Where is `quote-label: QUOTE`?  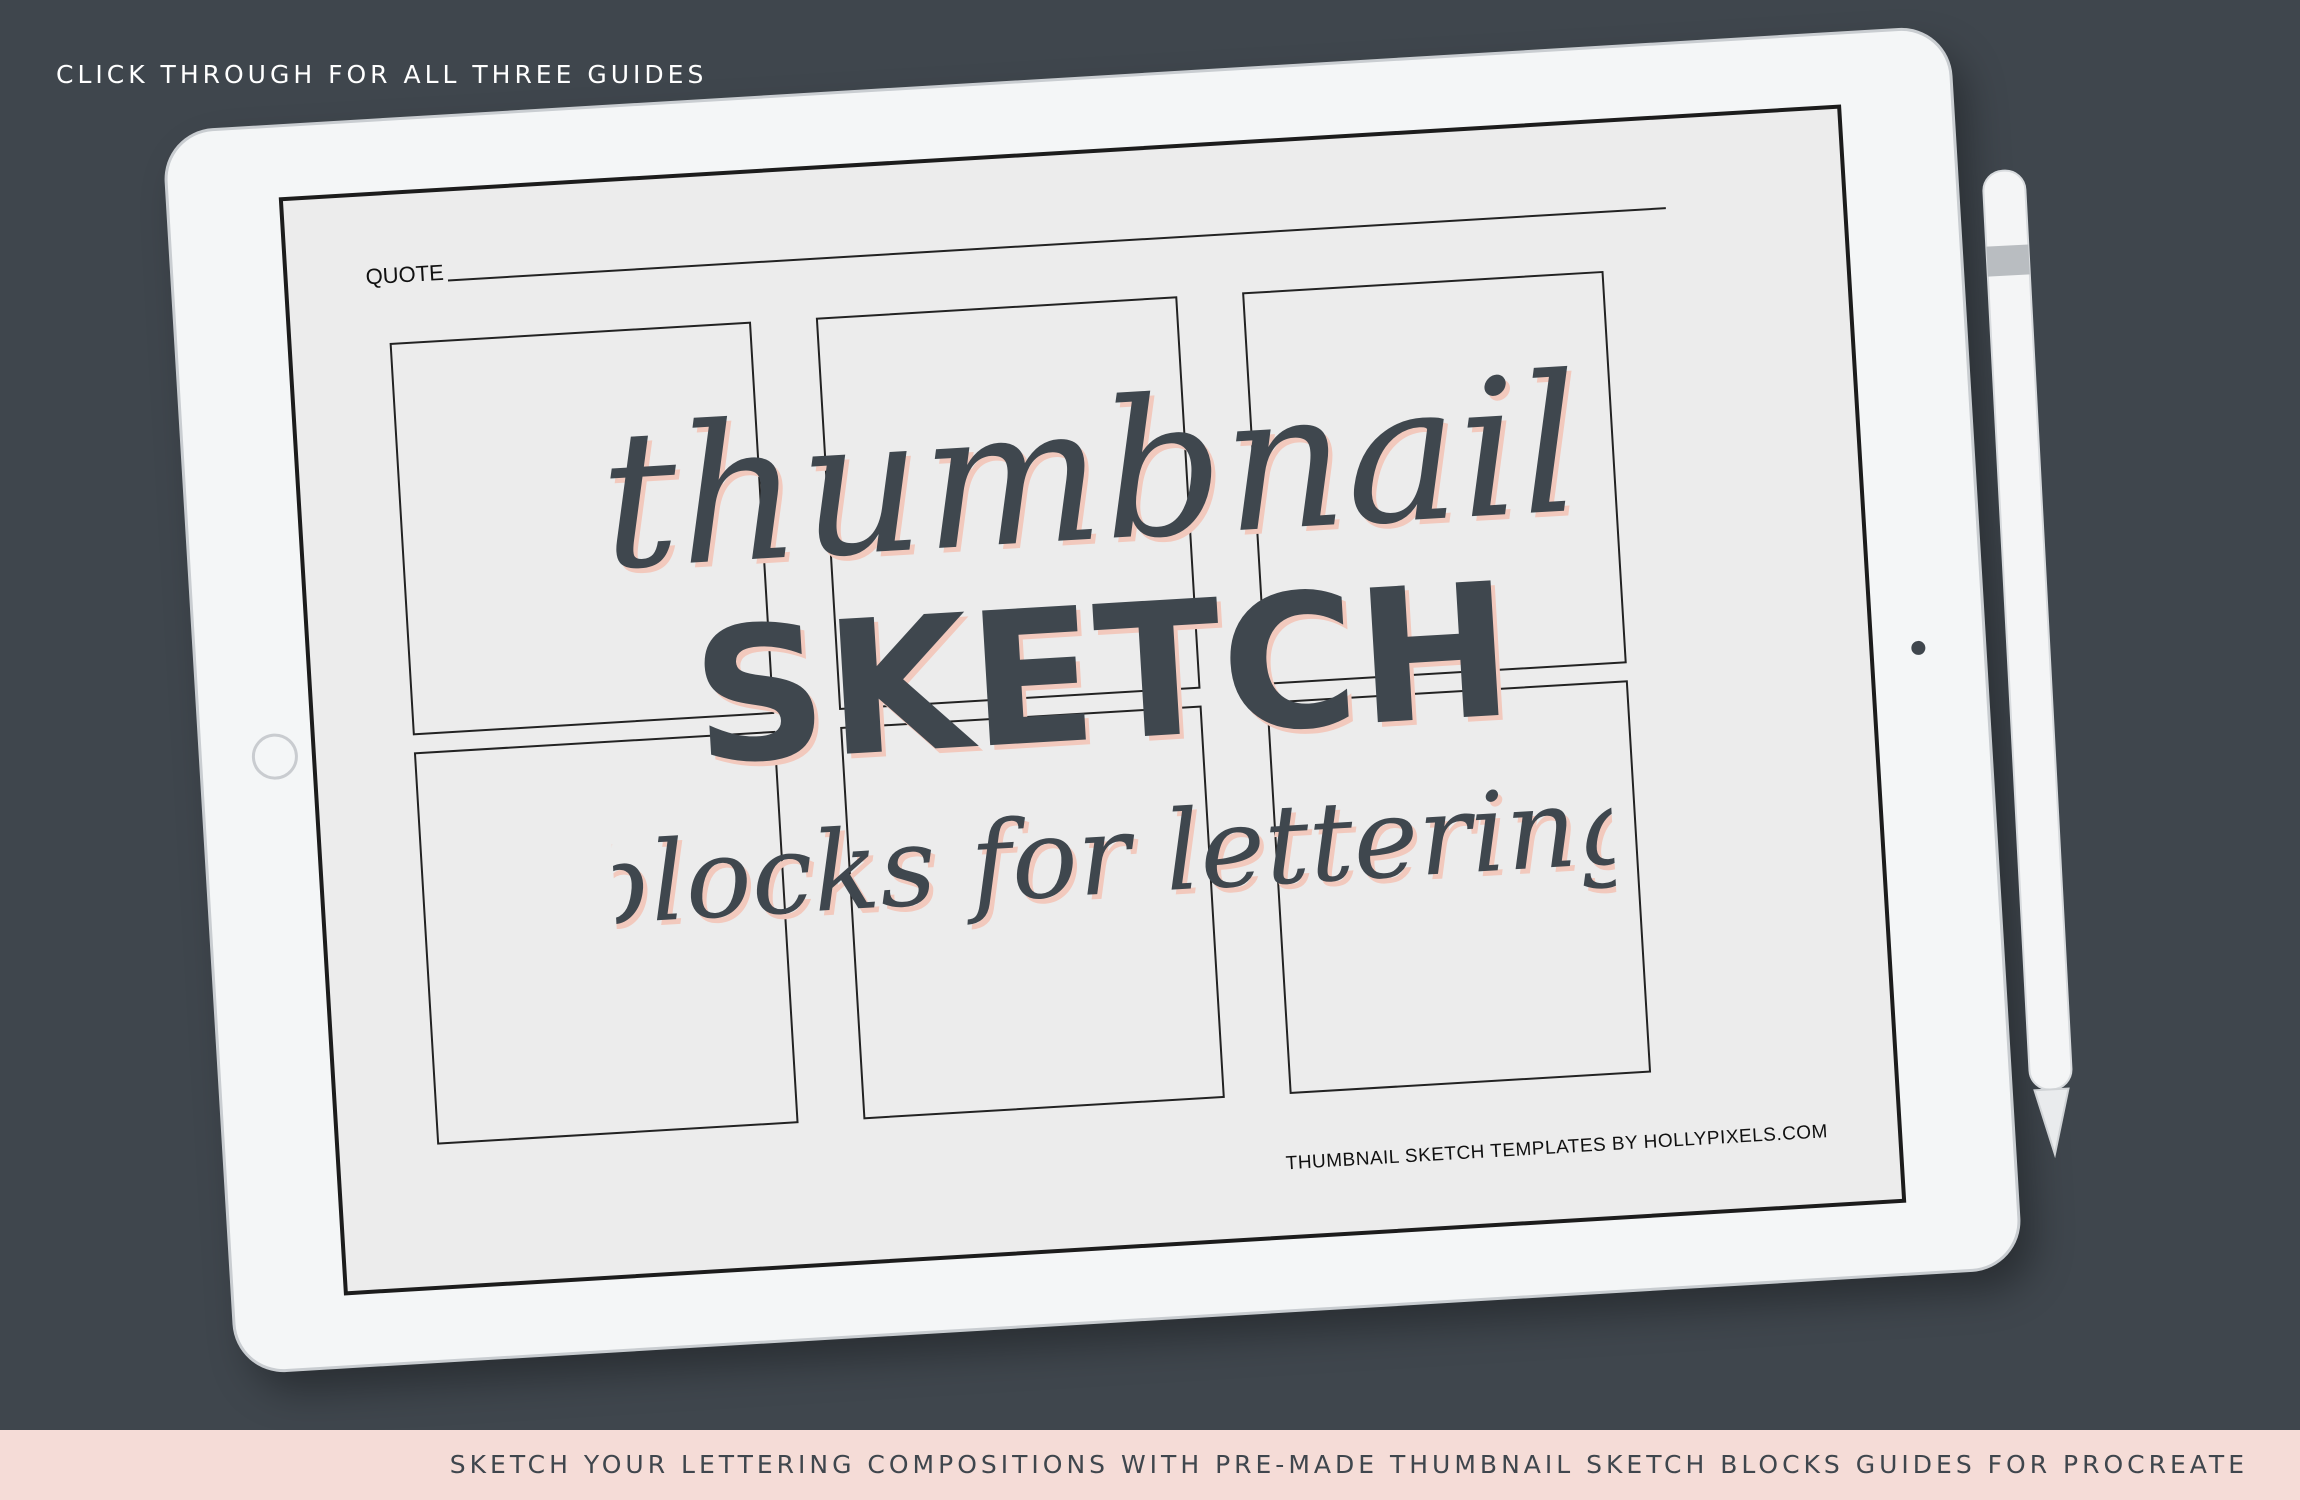 quote-label: QUOTE is located at coordinates (404, 274).